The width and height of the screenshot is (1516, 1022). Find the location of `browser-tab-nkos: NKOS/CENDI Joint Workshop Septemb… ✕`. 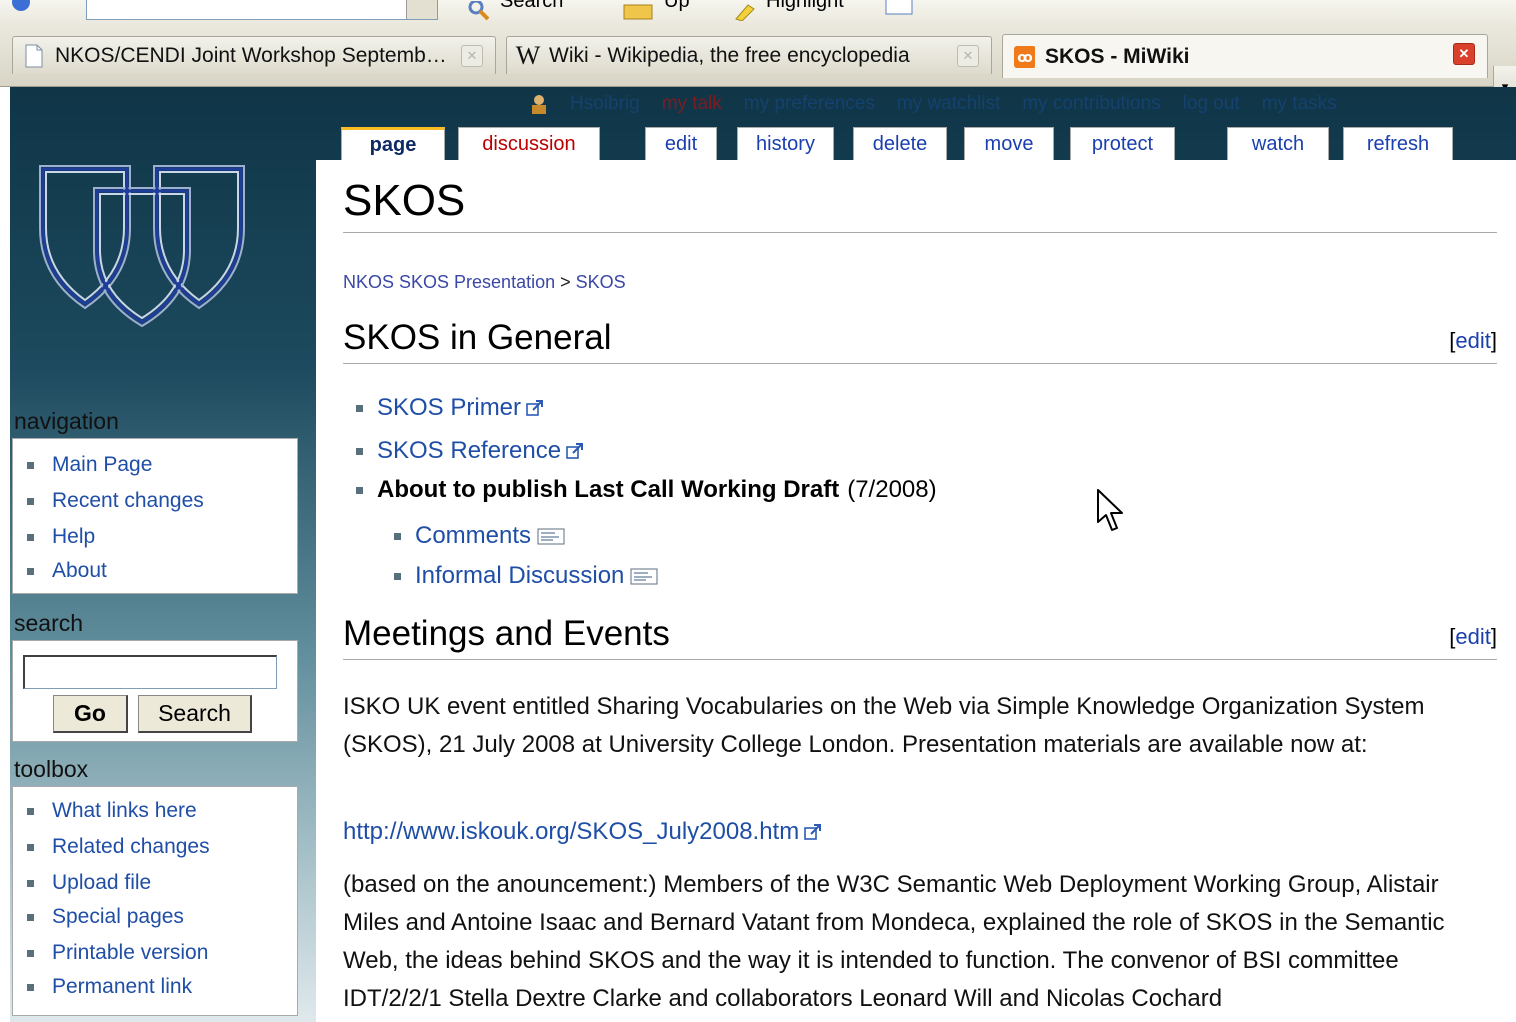

browser-tab-nkos: NKOS/CENDI Joint Workshop Septemb… ✕ is located at coordinates (254, 55).